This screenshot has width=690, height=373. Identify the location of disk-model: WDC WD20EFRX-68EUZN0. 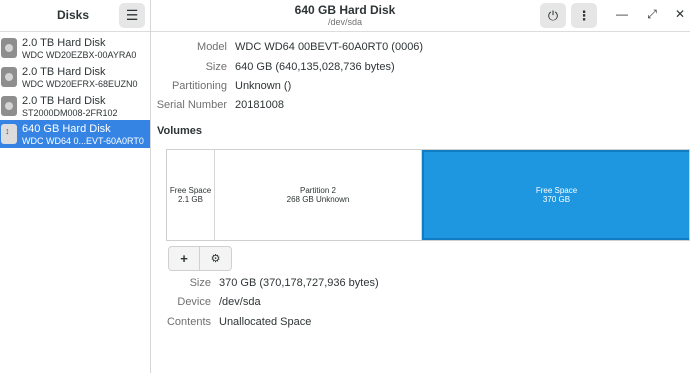
(80, 84).